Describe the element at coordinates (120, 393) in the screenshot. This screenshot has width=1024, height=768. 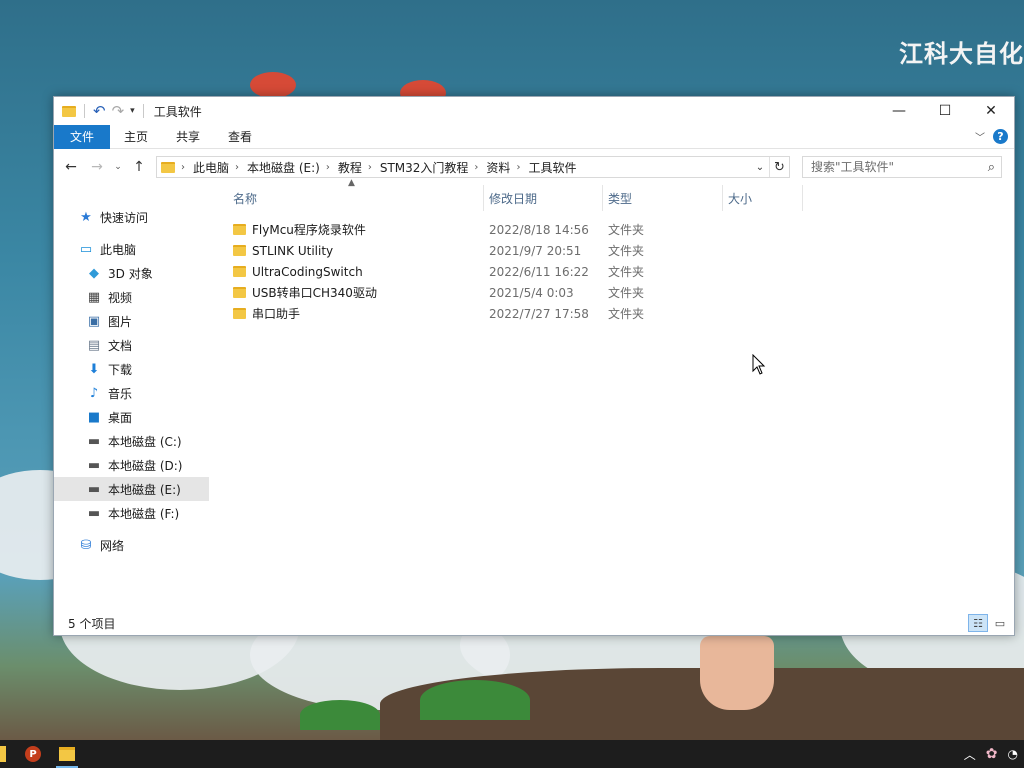
I see `sidebar-item-label: 音乐` at that location.